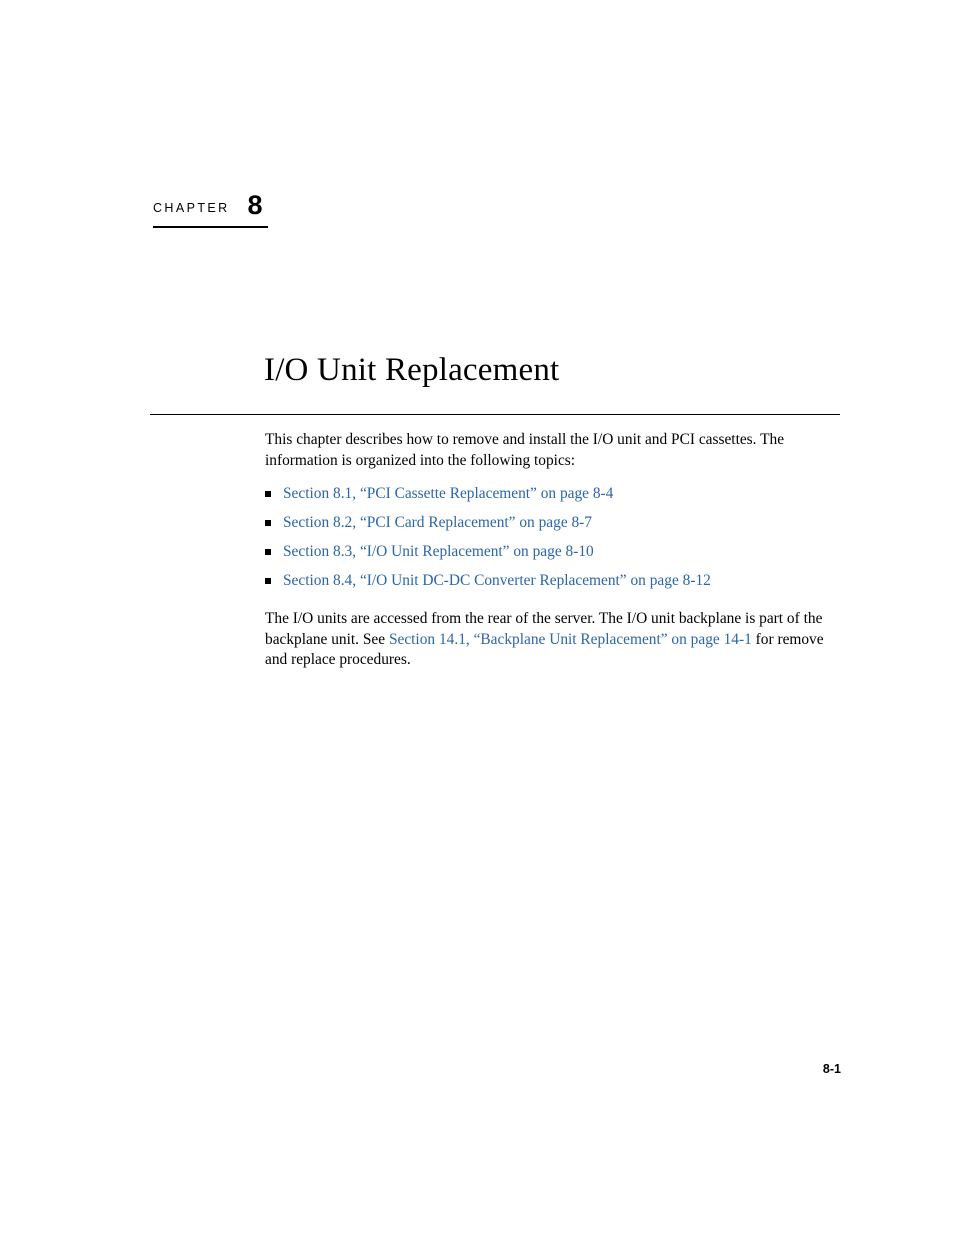 The image size is (954, 1235). What do you see at coordinates (210, 227) in the screenshot?
I see `chapter-underline-rule` at bounding box center [210, 227].